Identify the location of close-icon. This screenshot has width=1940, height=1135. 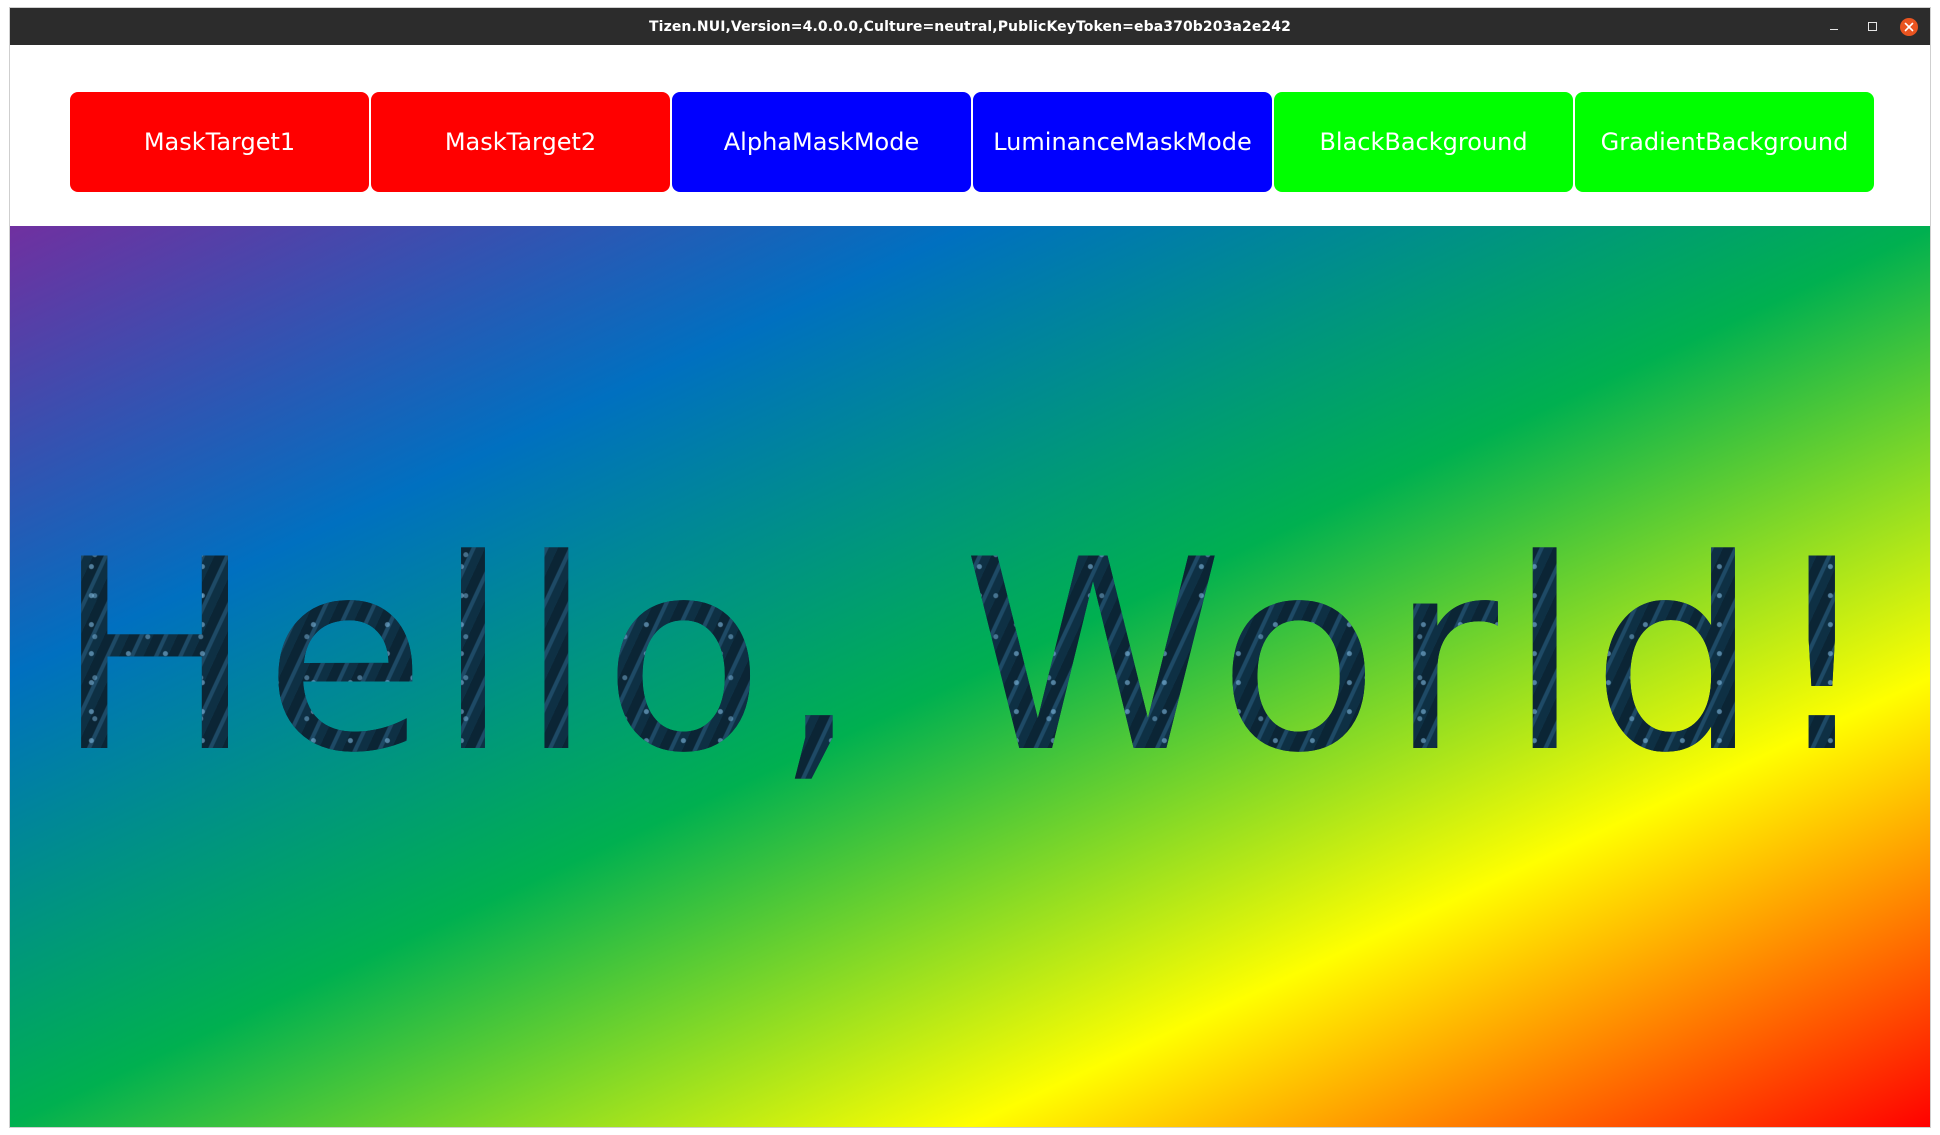
(1909, 26).